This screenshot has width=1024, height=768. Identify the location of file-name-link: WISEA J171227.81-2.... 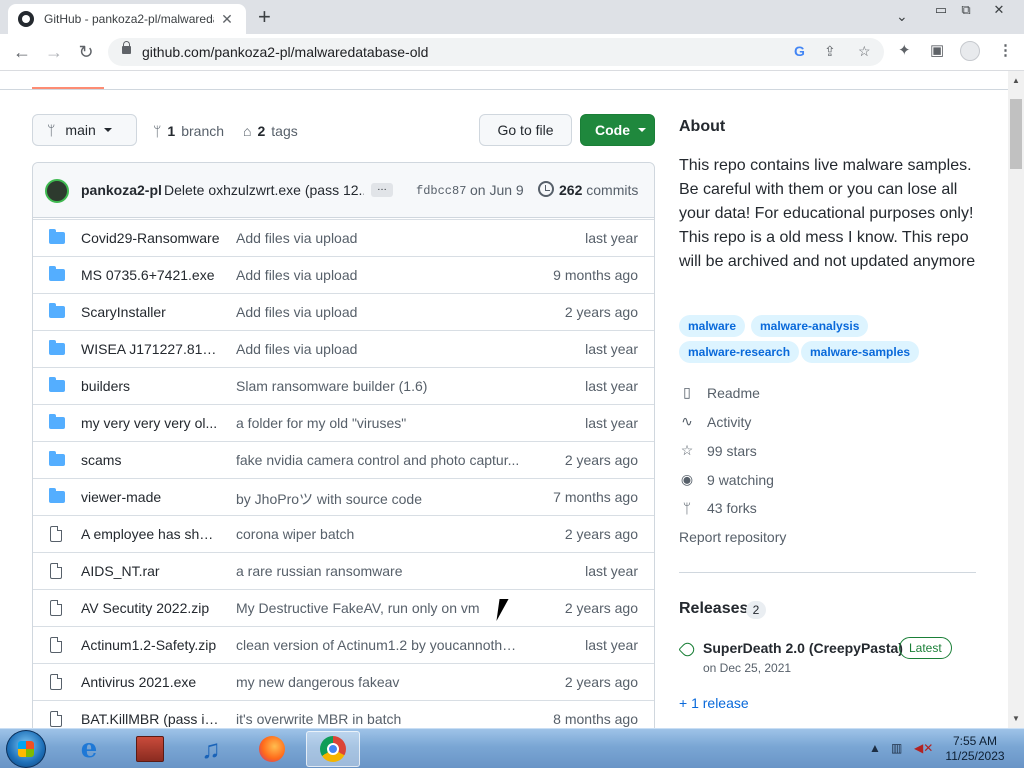
(151, 349).